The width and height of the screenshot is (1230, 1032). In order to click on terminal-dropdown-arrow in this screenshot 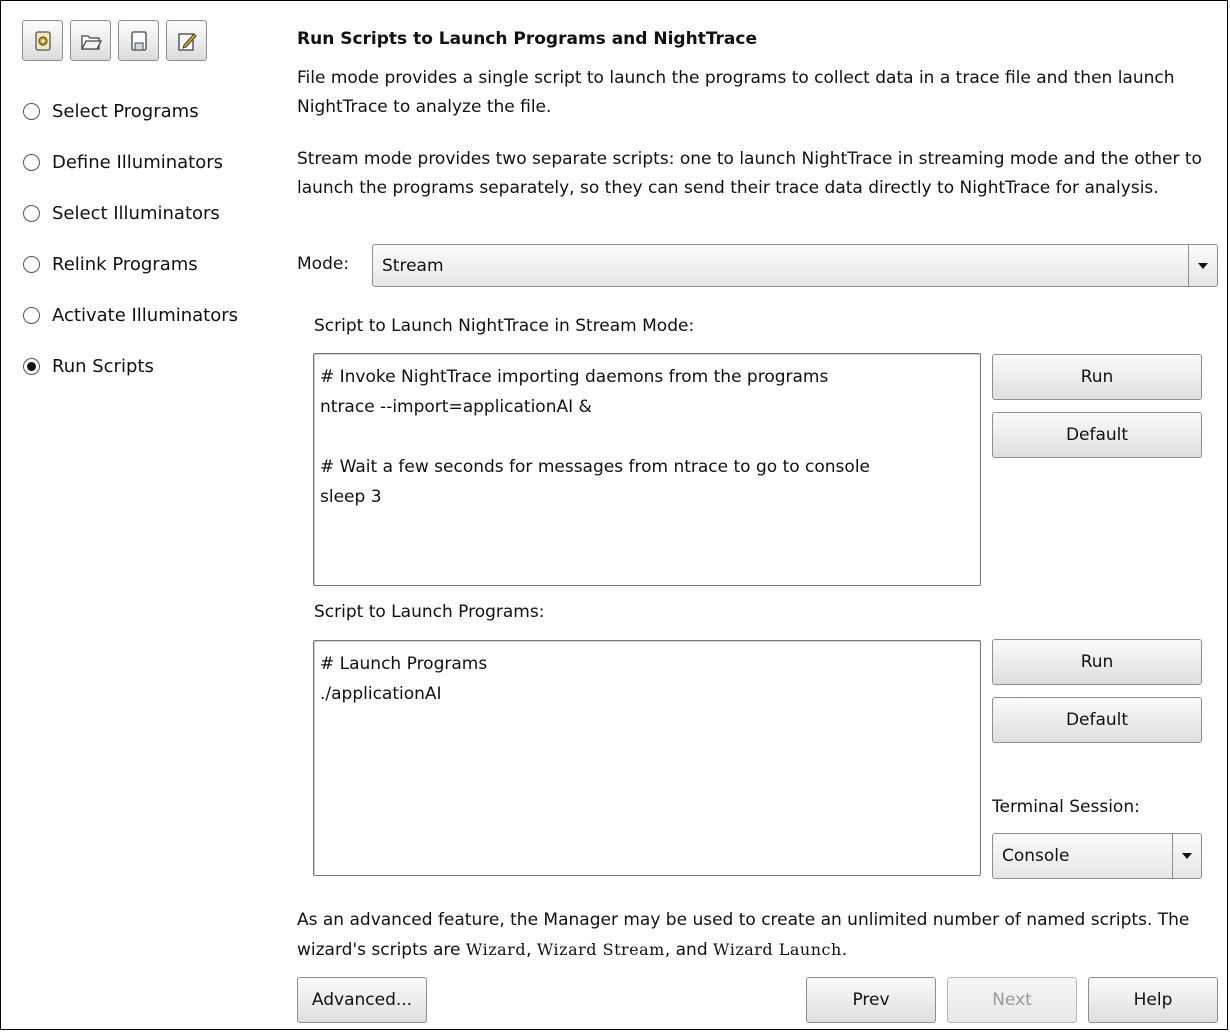, I will do `click(1186, 856)`.